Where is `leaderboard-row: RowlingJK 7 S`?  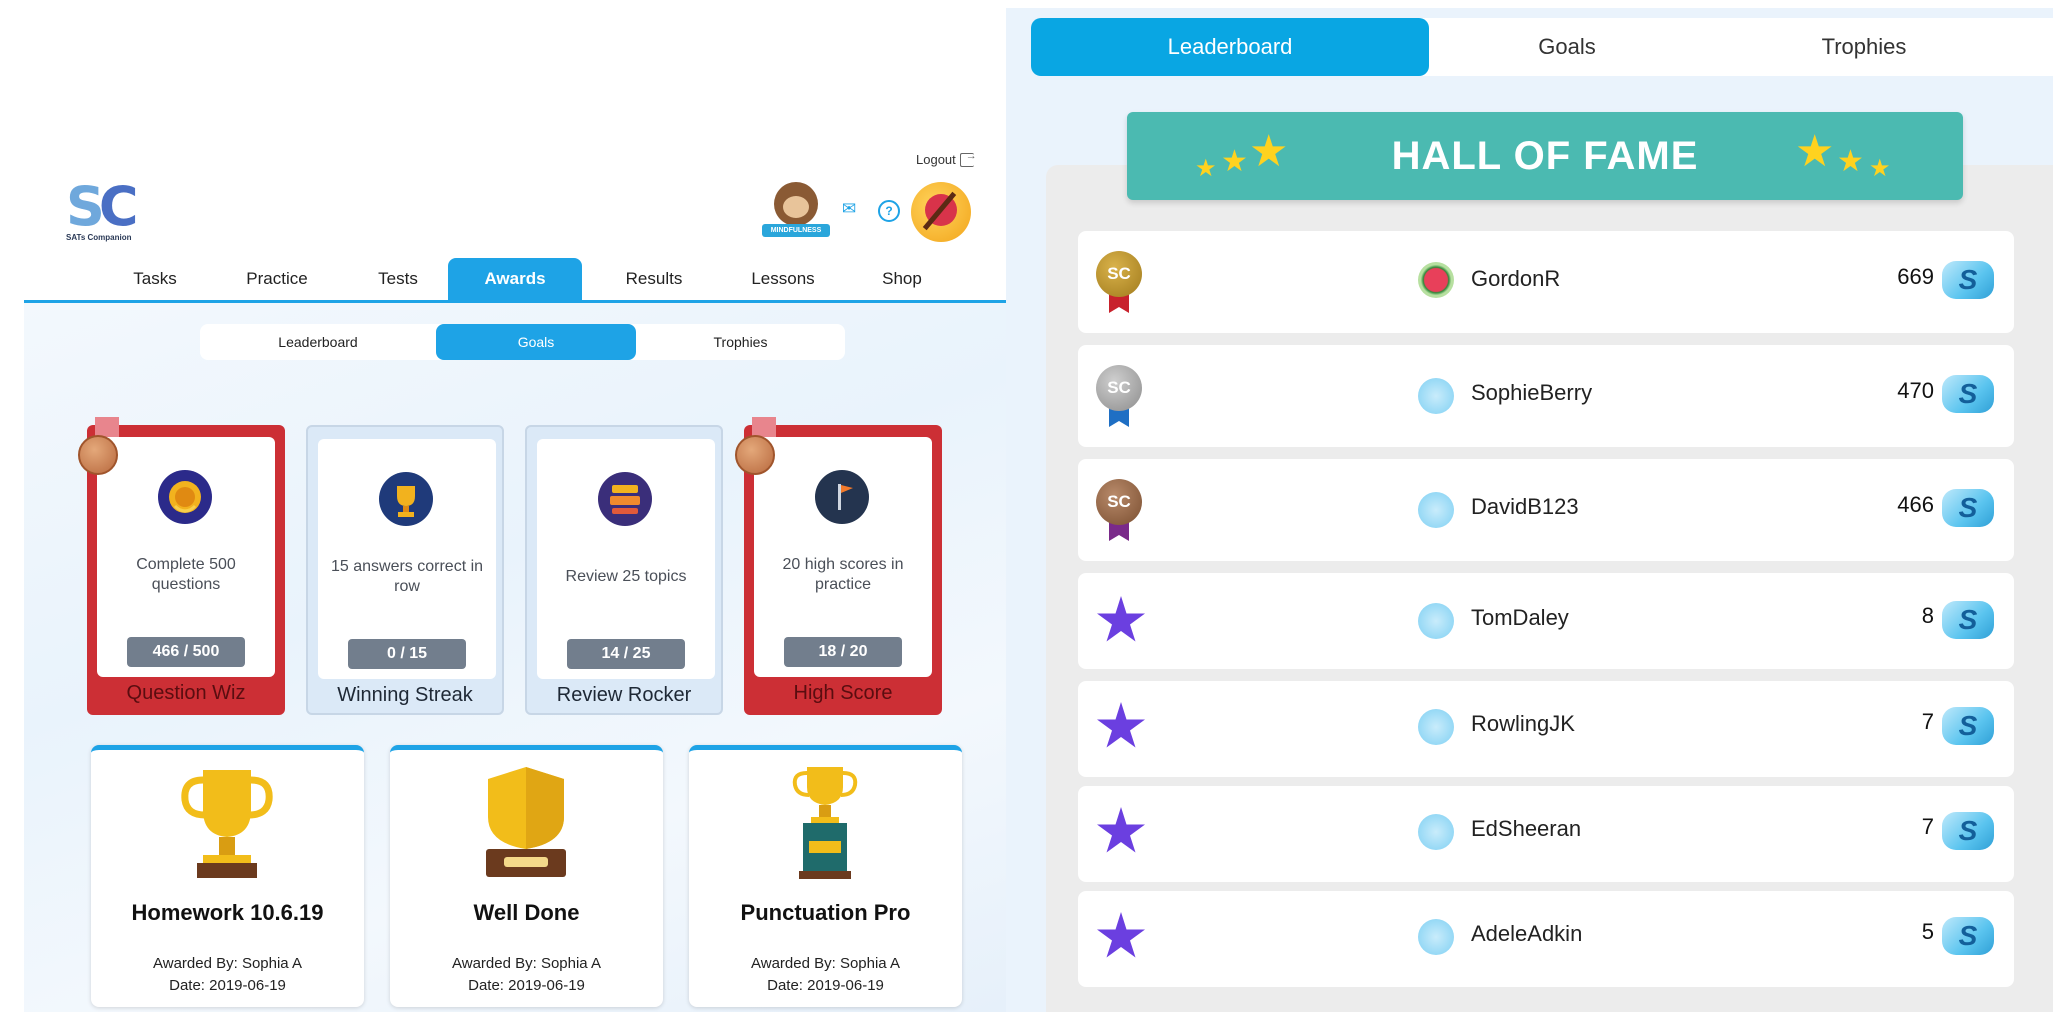
leaderboard-row: RowlingJK 7 S is located at coordinates (1546, 729).